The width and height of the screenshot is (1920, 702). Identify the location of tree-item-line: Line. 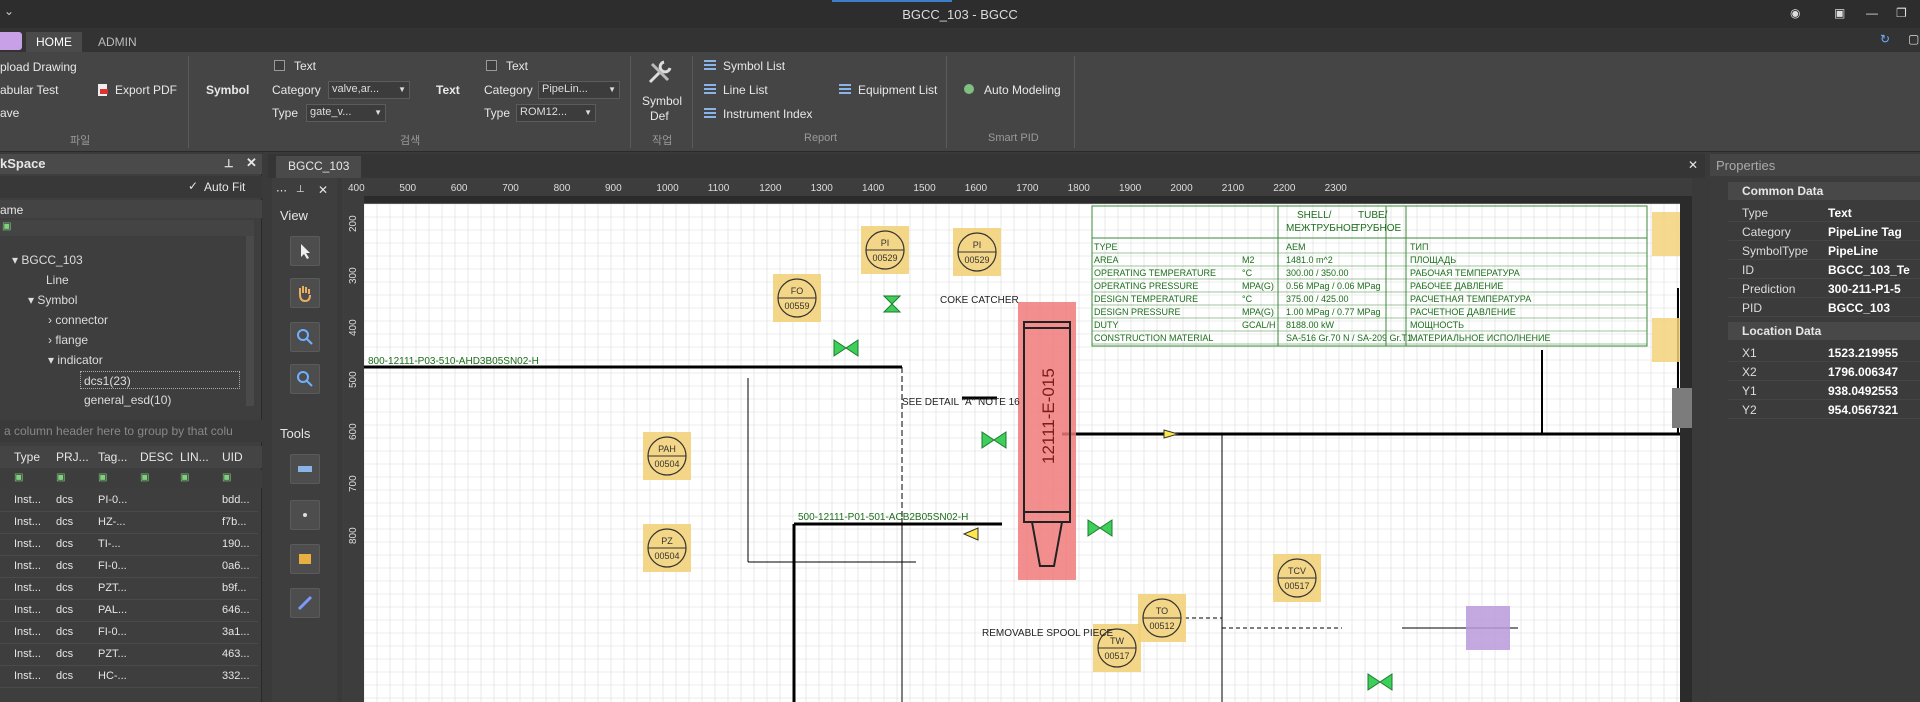
(57, 280).